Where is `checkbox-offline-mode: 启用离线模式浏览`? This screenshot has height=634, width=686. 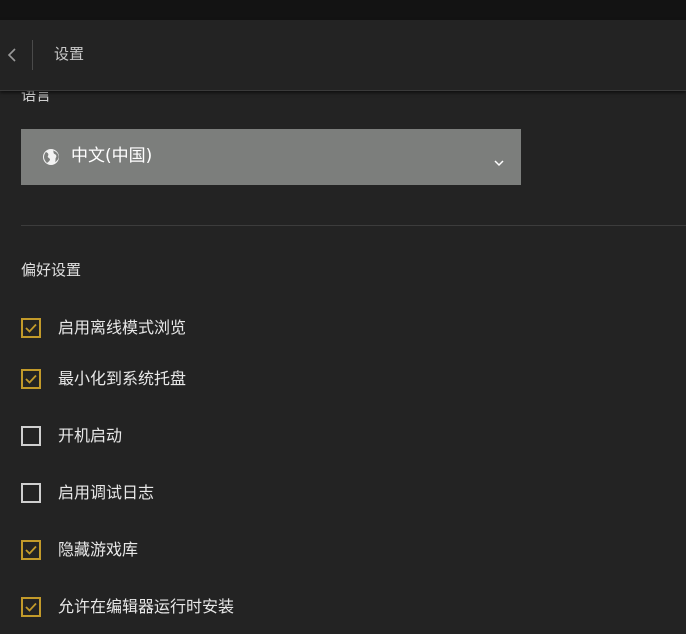 checkbox-offline-mode: 启用离线模式浏览 is located at coordinates (103, 328).